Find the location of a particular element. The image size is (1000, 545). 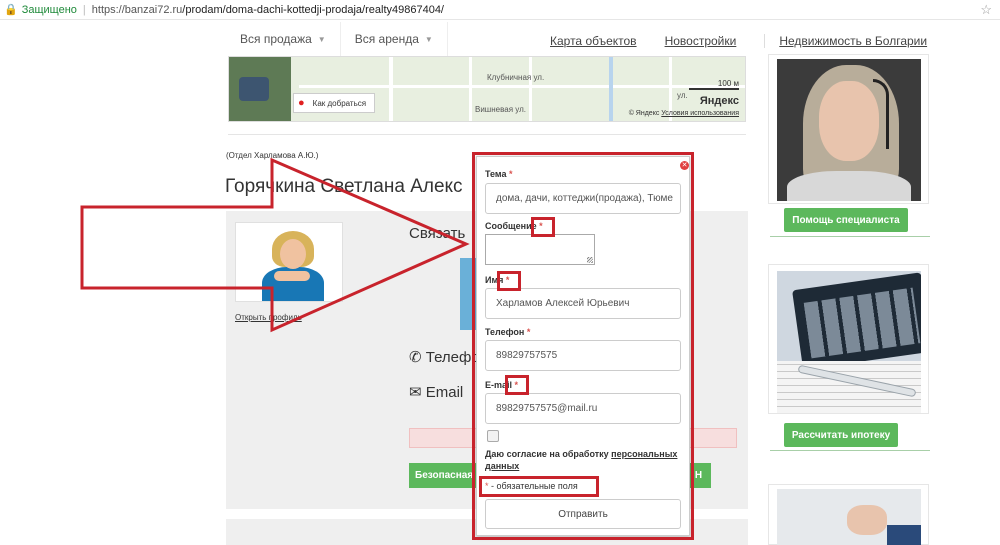

secure-label: Защищено is located at coordinates (49, 9).